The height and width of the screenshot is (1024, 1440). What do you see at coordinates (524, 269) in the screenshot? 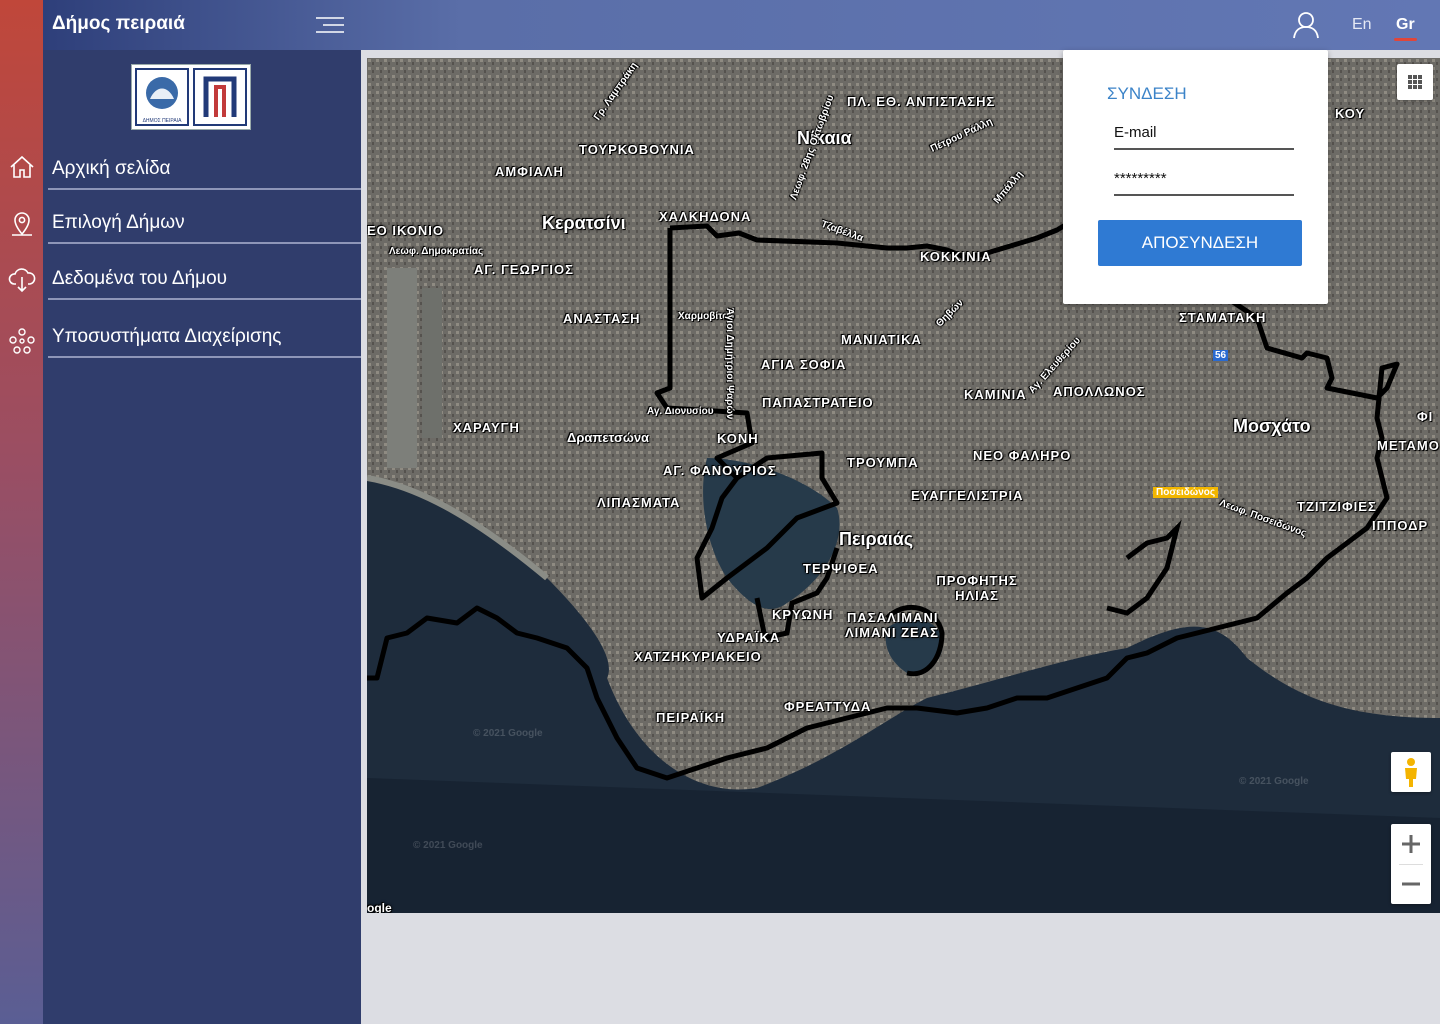
I see `map-label: ΑΓ. ΓΕΩΡΓΙΟΣ` at bounding box center [524, 269].